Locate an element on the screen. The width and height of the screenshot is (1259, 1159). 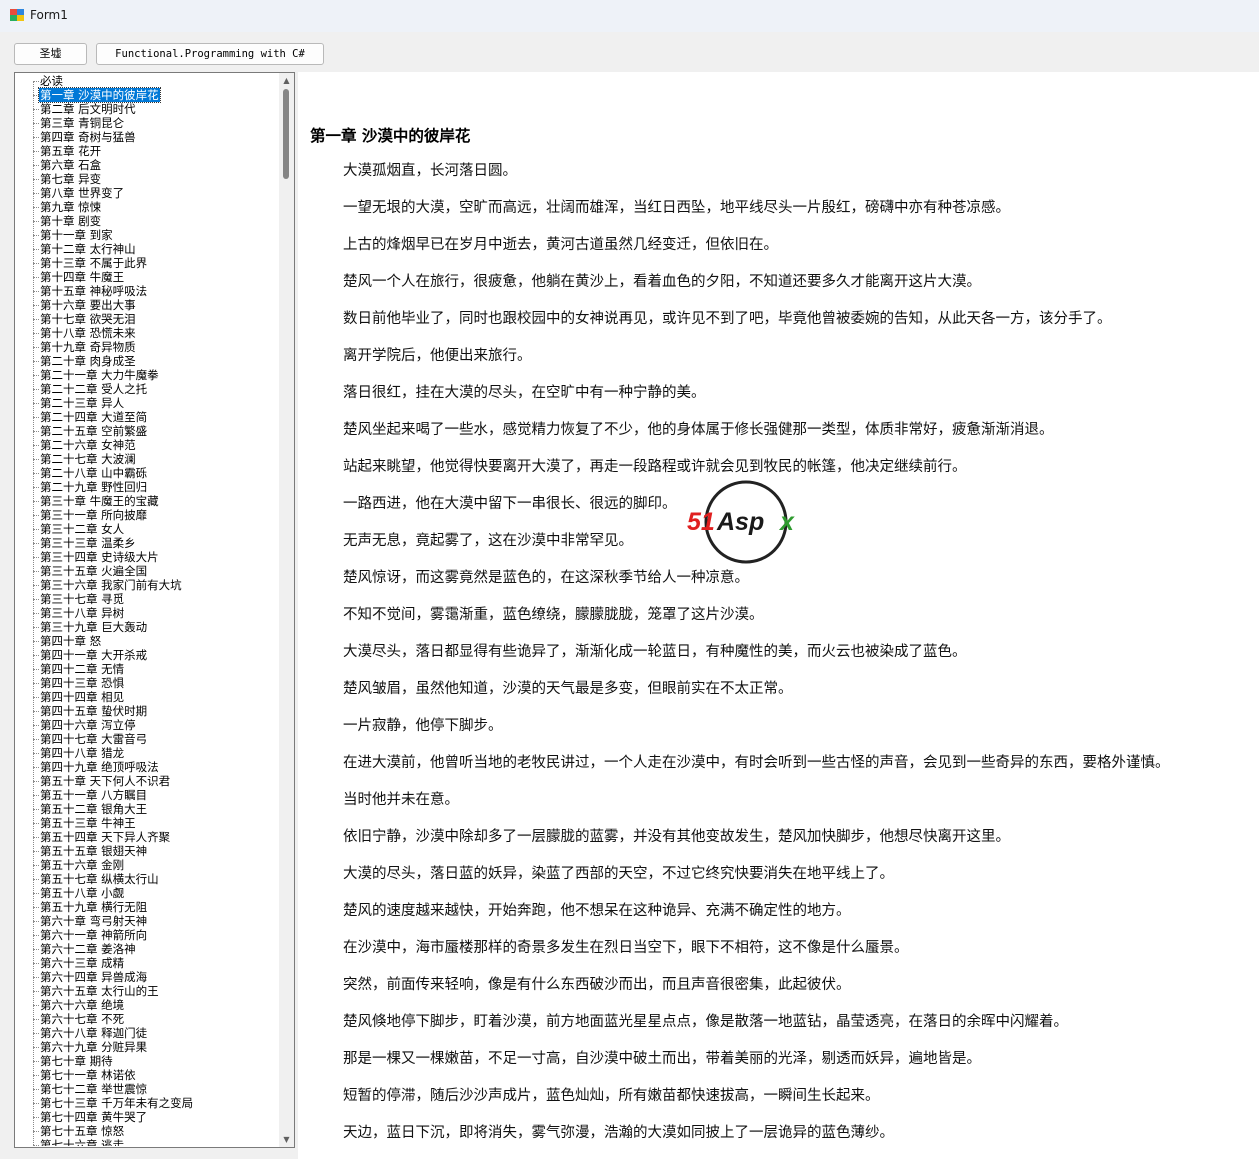
tree-node: 第三十五章 火遍全国 is located at coordinates (156, 571).